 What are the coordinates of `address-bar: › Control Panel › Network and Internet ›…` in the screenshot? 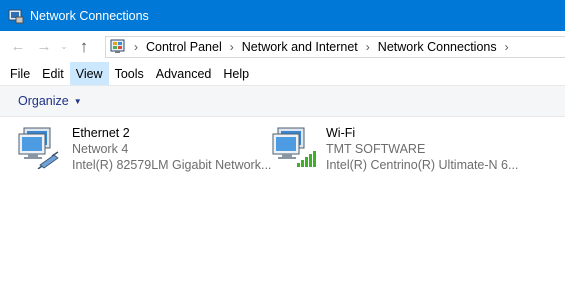 It's located at (335, 47).